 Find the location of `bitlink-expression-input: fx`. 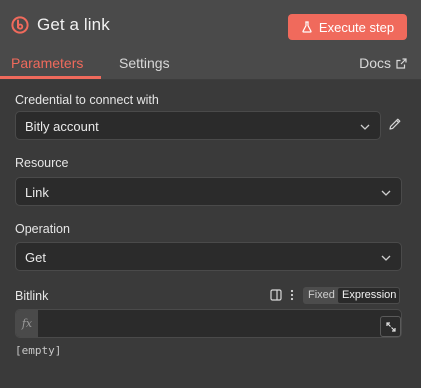

bitlink-expression-input: fx is located at coordinates (208, 323).